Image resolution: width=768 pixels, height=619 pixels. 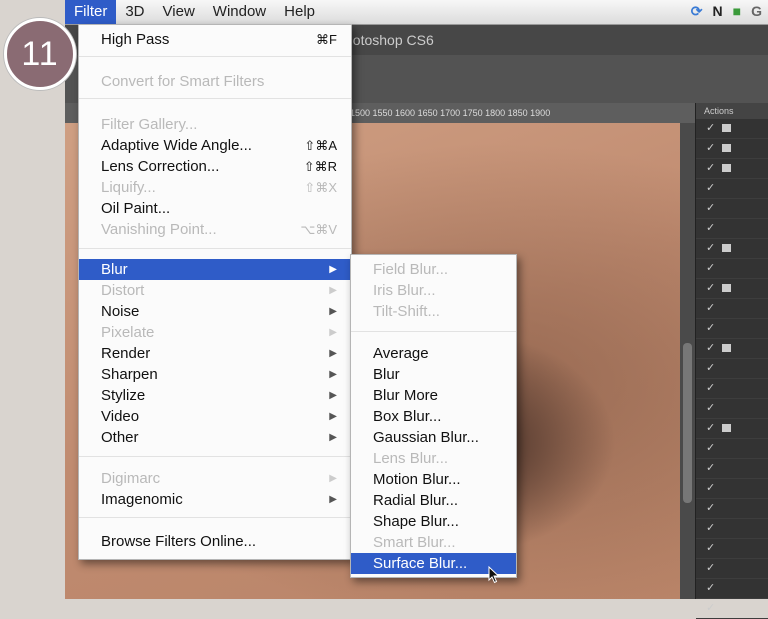 What do you see at coordinates (215, 81) in the screenshot?
I see `menu-item-convert-smart-filters: Convert for Smart Filters` at bounding box center [215, 81].